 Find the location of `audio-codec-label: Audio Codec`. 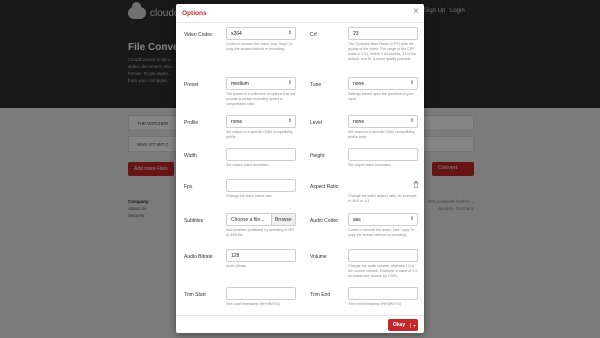

audio-codec-label: Audio Codec is located at coordinates (324, 221).